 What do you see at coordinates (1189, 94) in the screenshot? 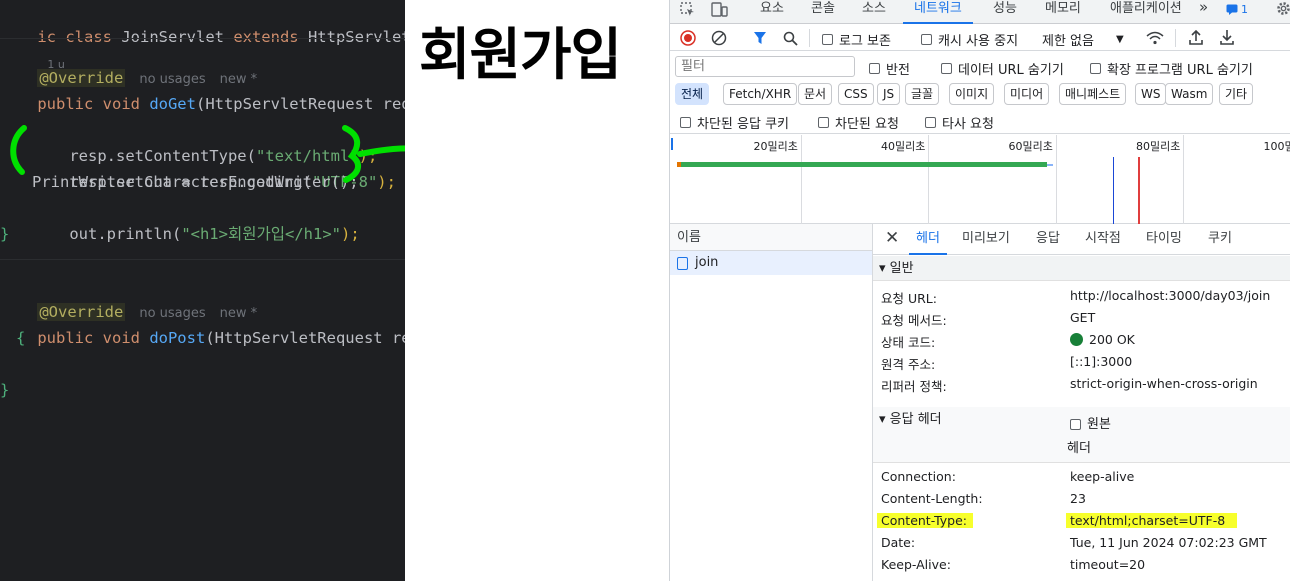
I see `type-wasm: Wasm` at bounding box center [1189, 94].